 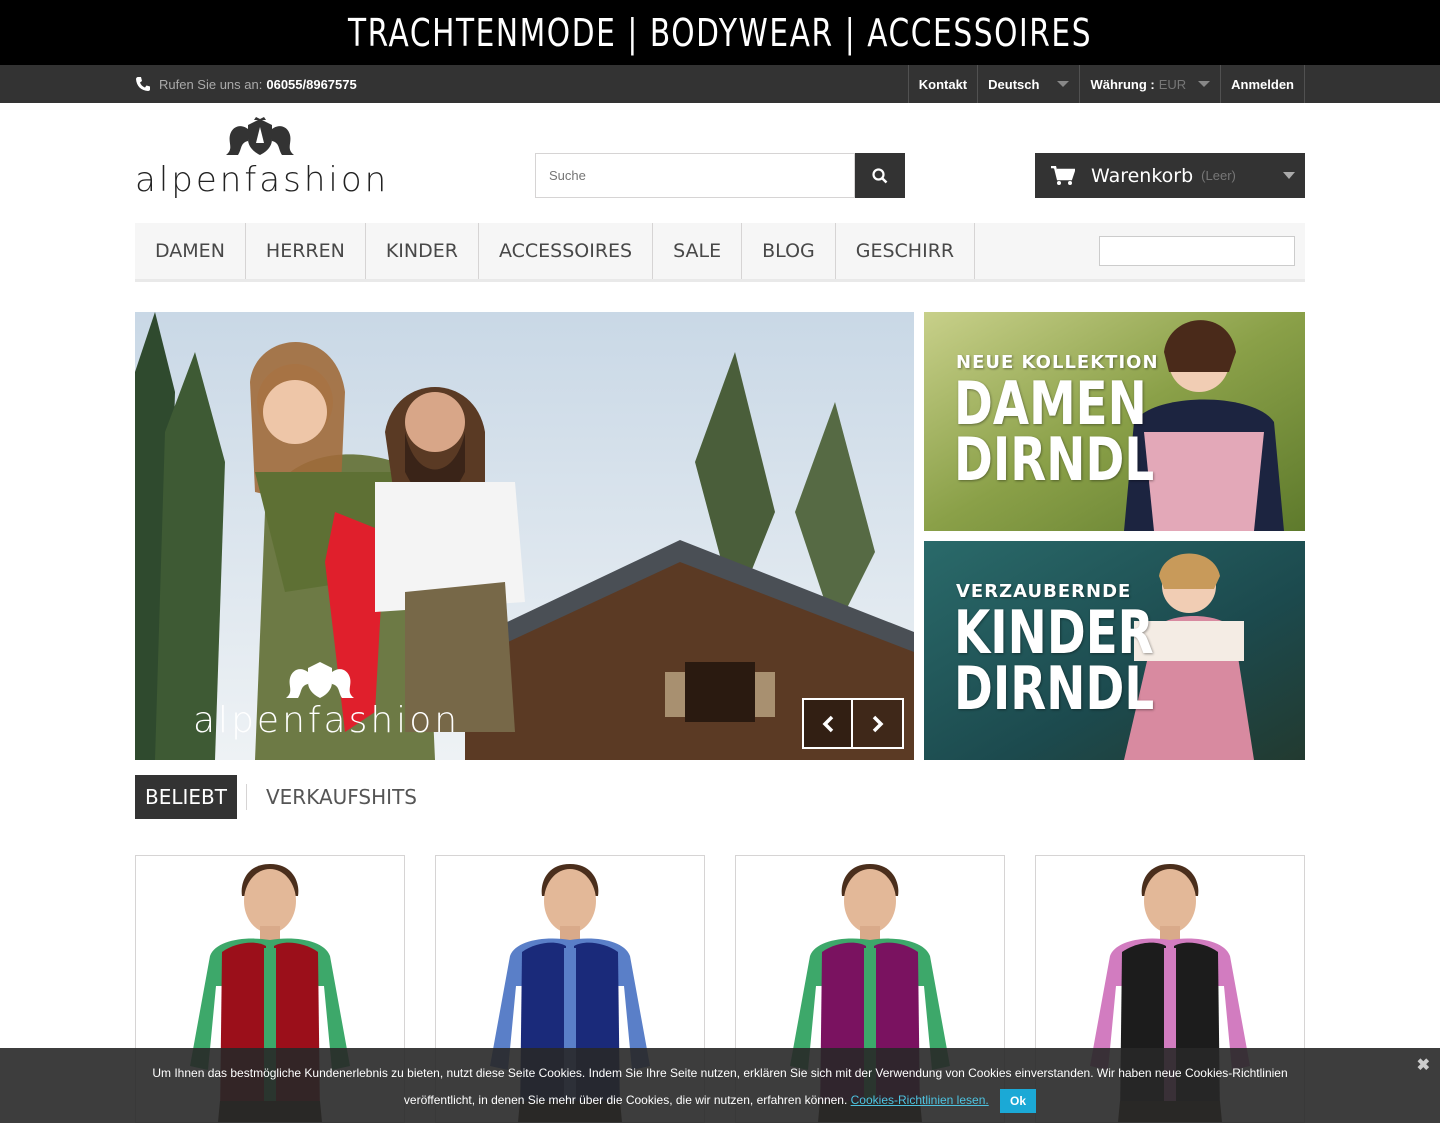 I want to click on product-tabs: BELIEBT VERKAUFSHITS, so click(x=281, y=797).